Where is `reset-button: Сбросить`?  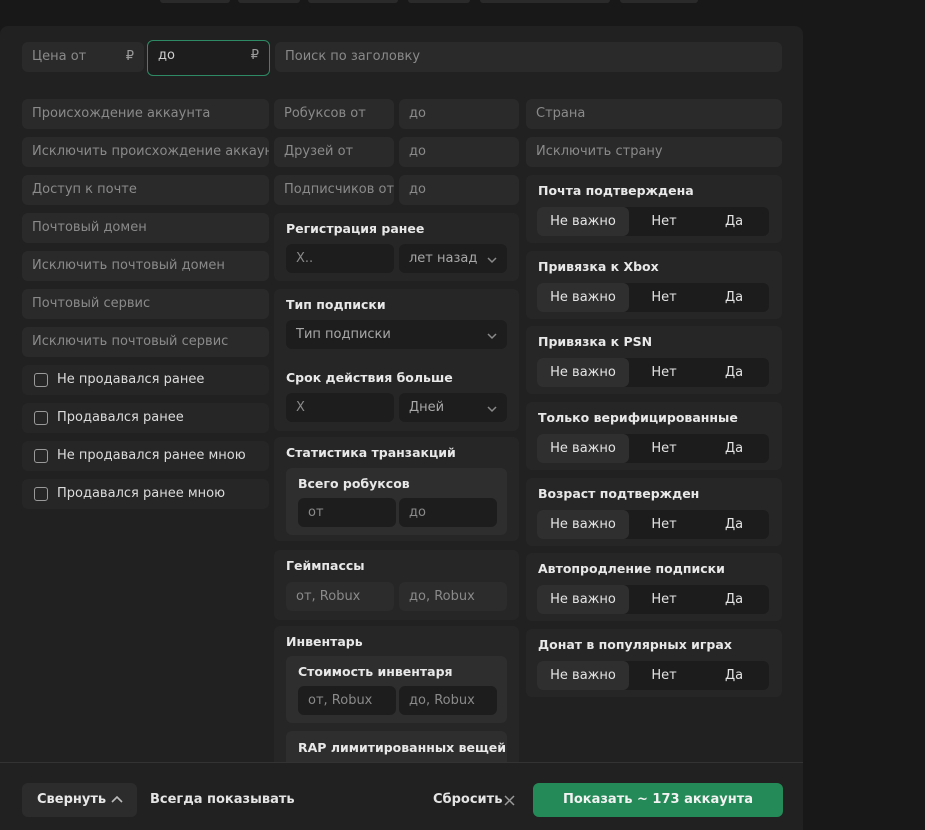
reset-button: Сбросить is located at coordinates (467, 800).